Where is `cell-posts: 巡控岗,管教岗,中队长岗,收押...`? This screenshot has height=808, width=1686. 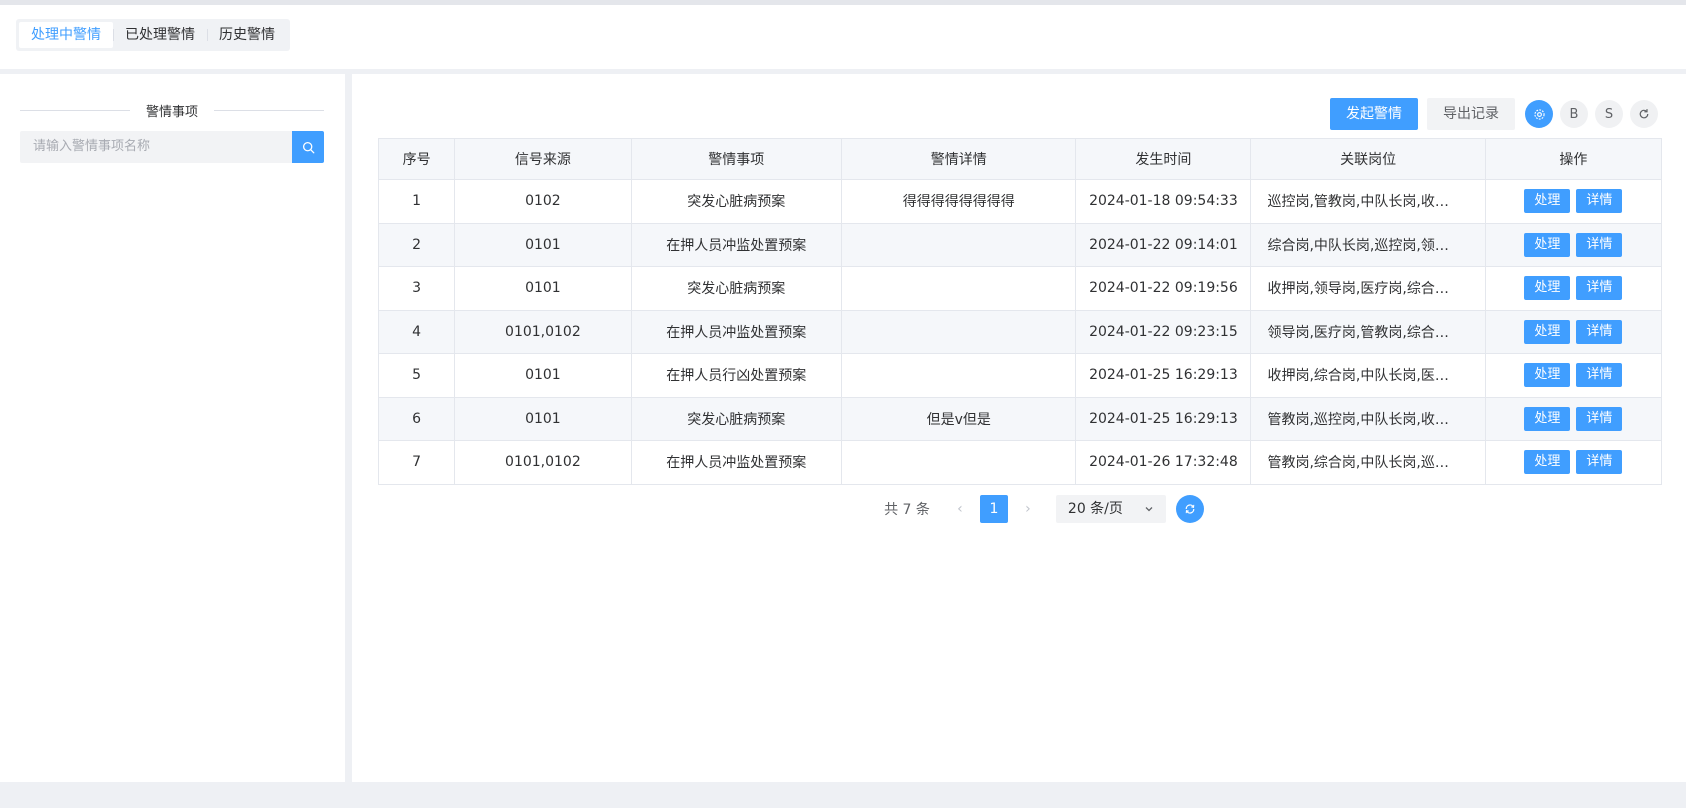
cell-posts: 巡控岗,管教岗,中队长岗,收押... is located at coordinates (1368, 201).